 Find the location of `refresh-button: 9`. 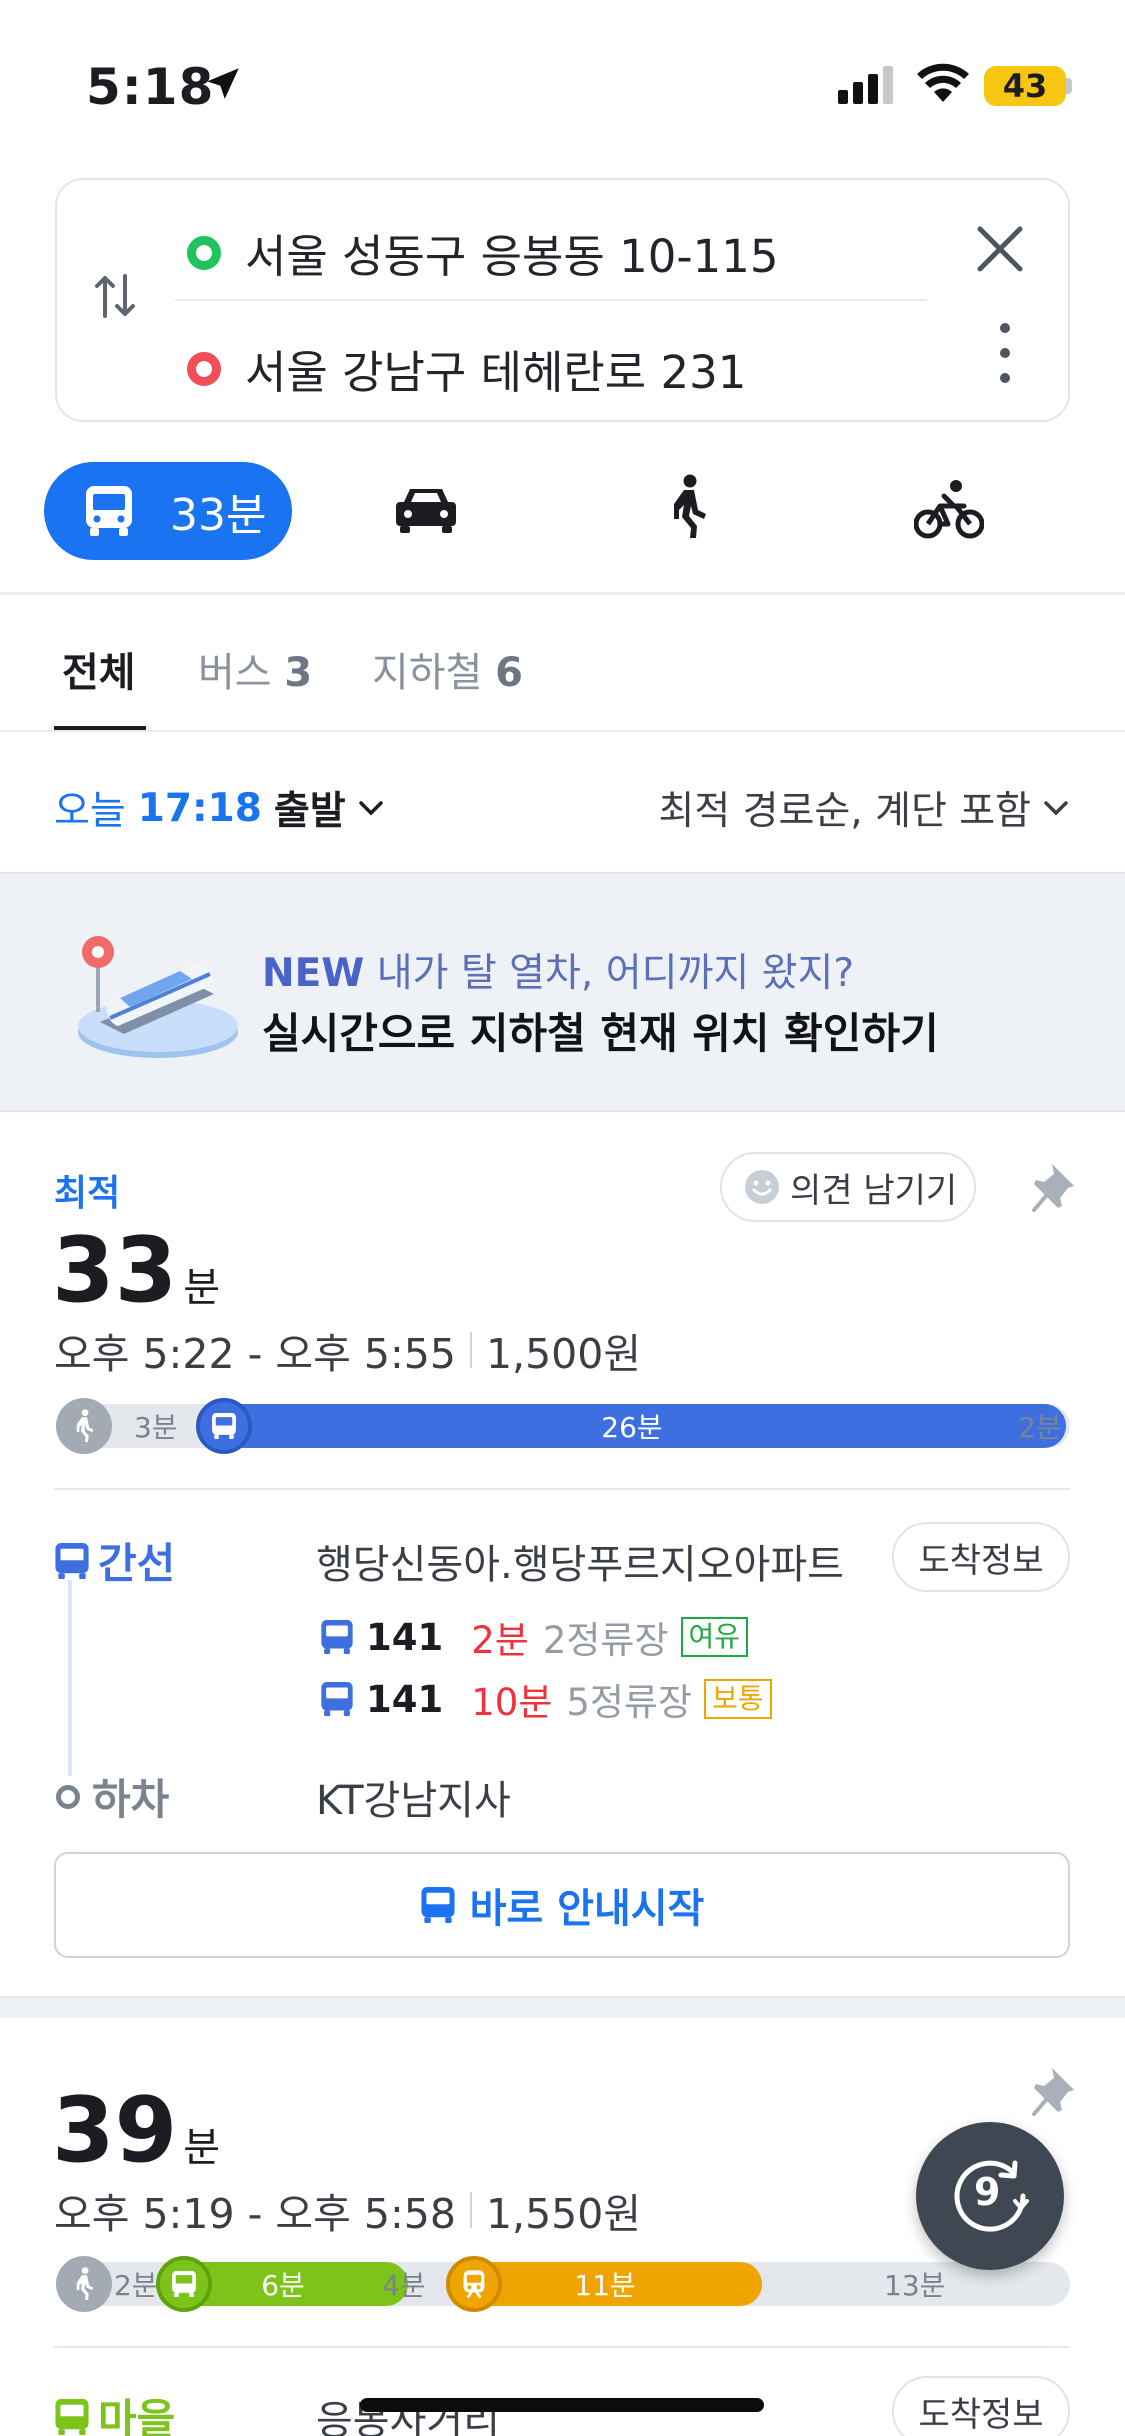

refresh-button: 9 is located at coordinates (990, 2196).